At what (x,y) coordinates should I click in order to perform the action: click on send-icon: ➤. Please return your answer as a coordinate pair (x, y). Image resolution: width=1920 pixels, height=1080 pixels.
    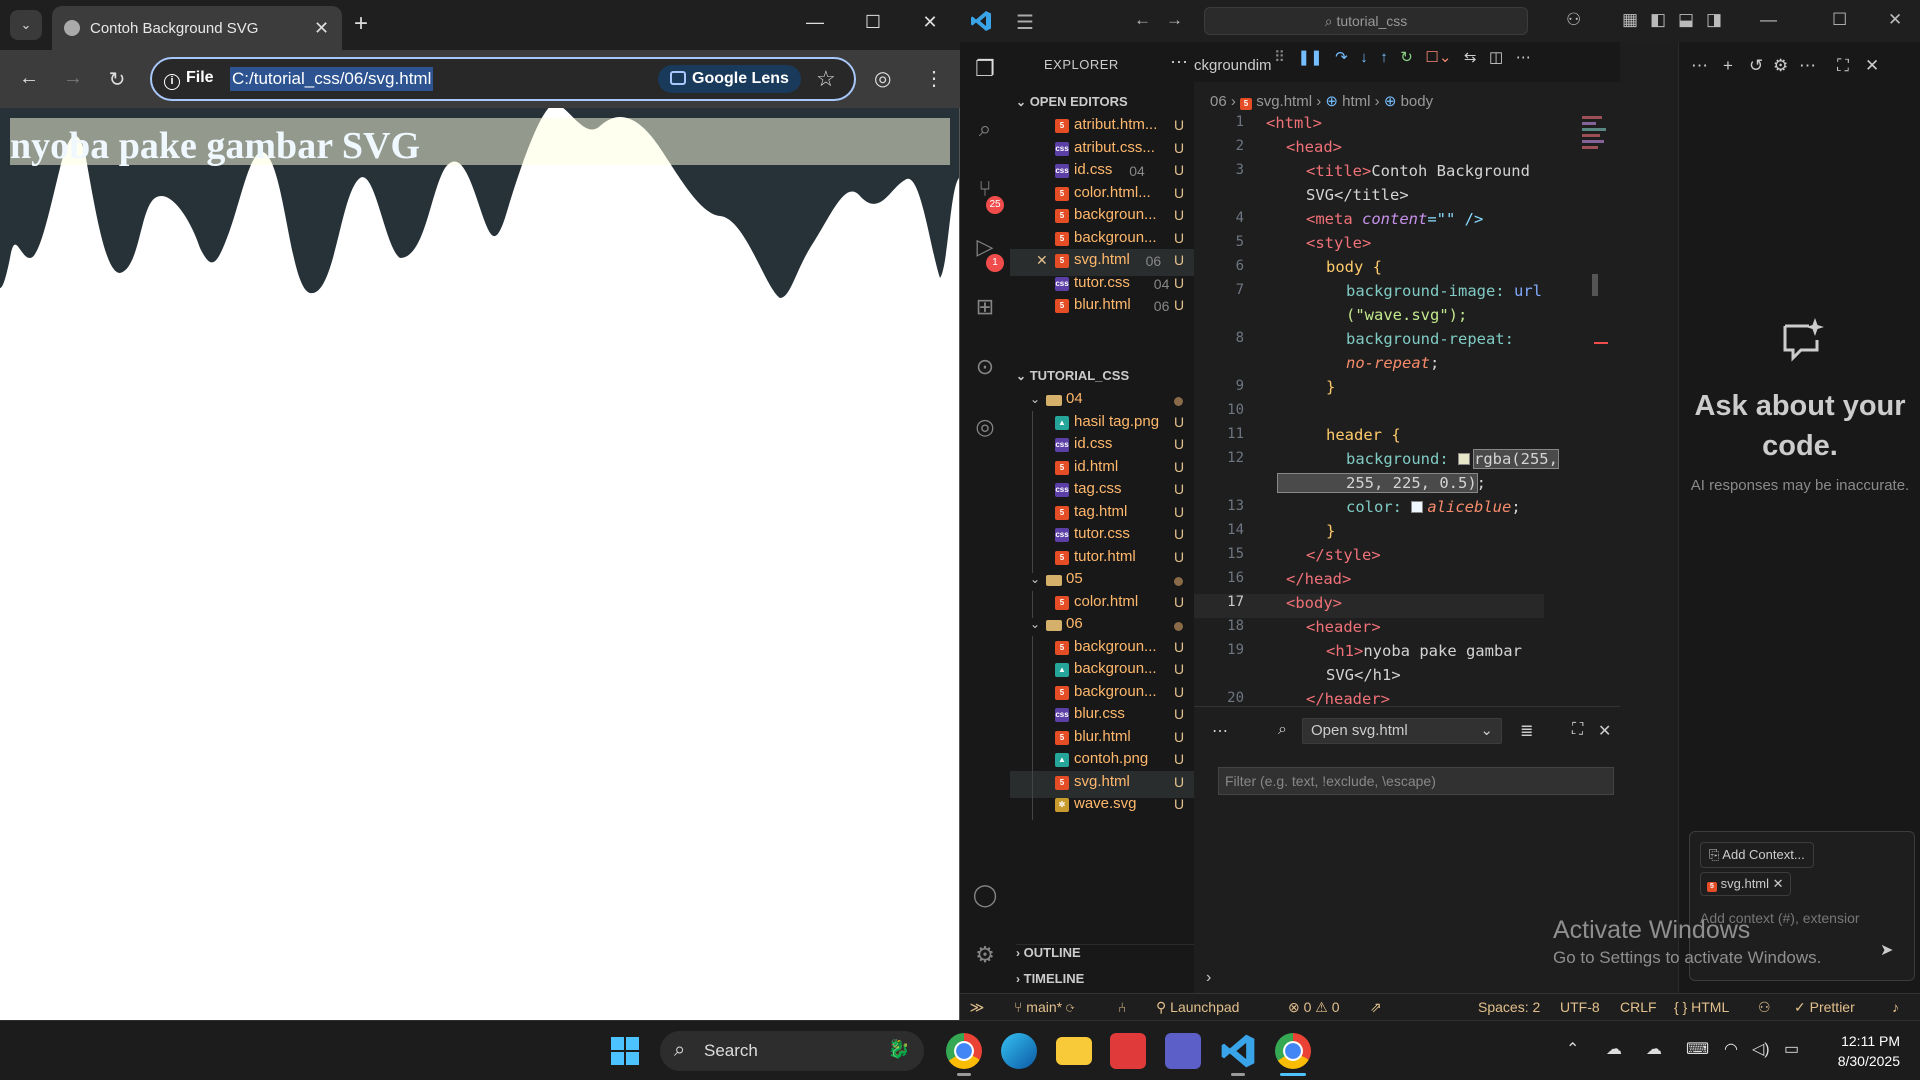
    Looking at the image, I should click on (1886, 950).